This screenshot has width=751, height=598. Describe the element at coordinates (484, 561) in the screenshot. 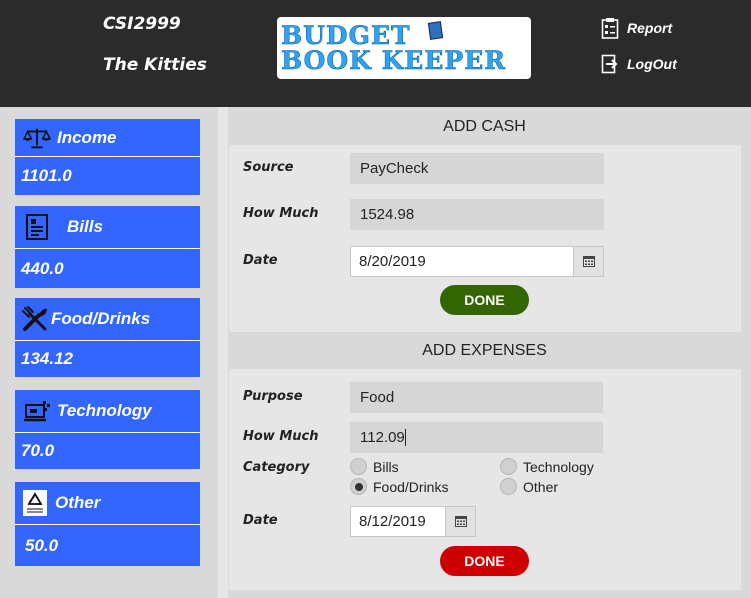

I see `add-expense-done-button: DONE` at that location.